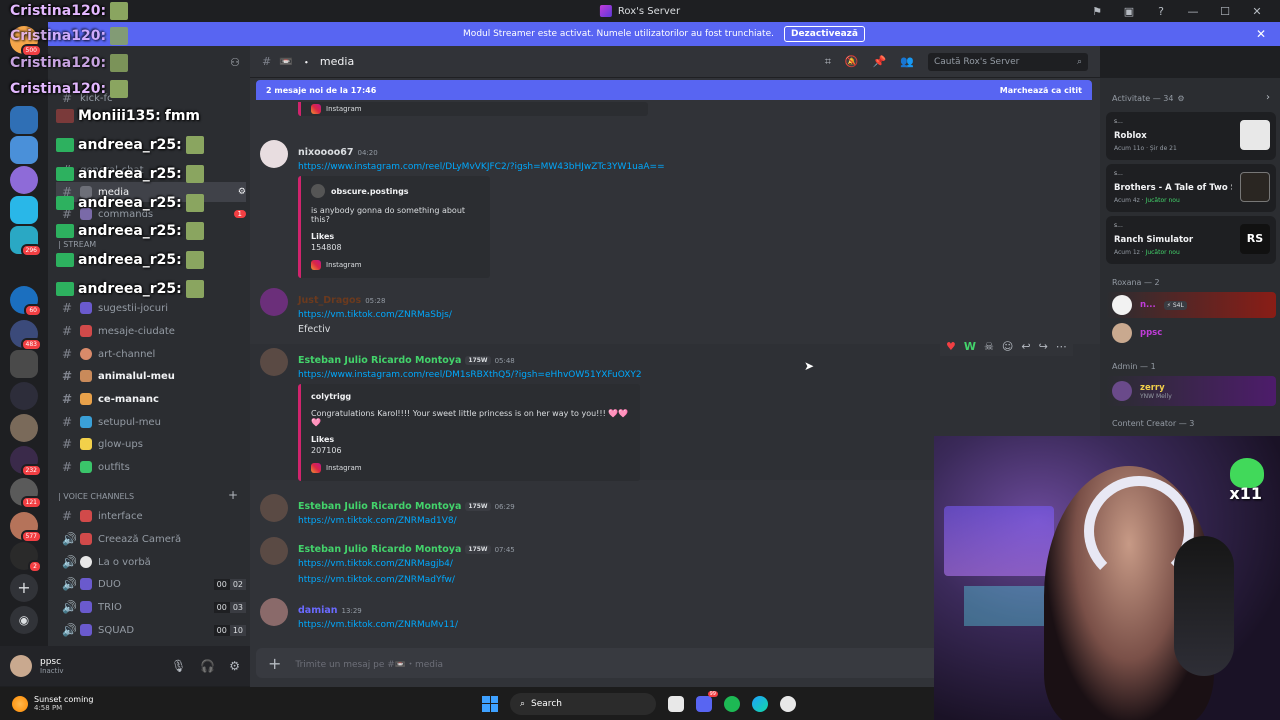  What do you see at coordinates (608, 580) in the screenshot?
I see `message-link: https://vm.tiktok.com/ZNRMadYfw/` at bounding box center [608, 580].